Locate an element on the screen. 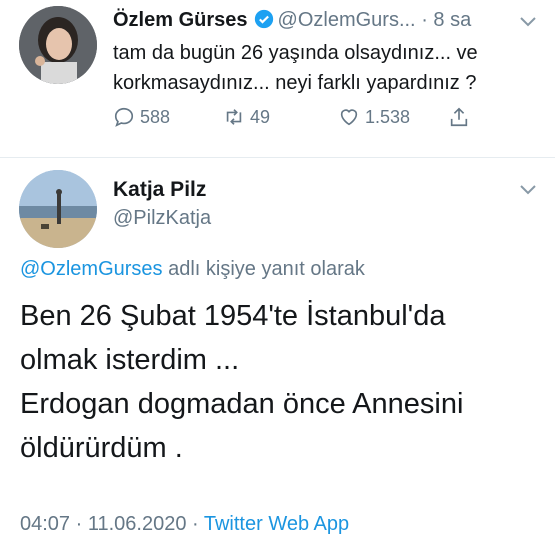  reply-icon is located at coordinates (124, 117).